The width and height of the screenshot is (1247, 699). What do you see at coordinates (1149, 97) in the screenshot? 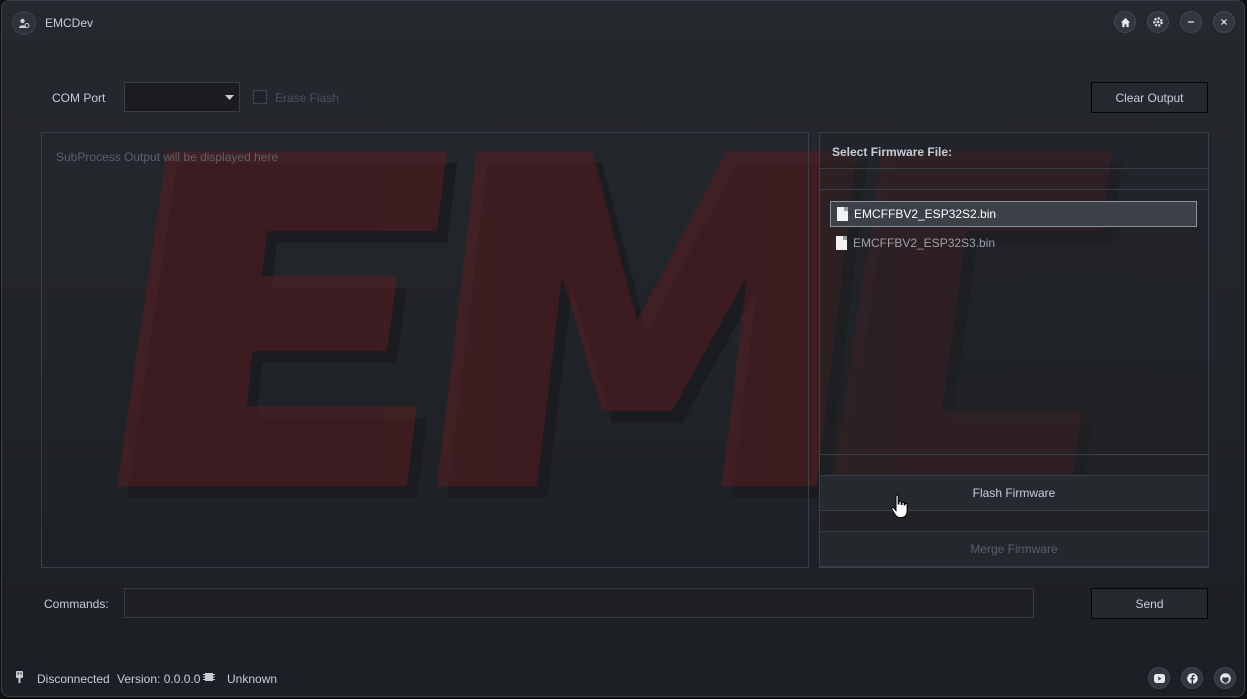
I see `clear-output-button: Clear Output` at bounding box center [1149, 97].